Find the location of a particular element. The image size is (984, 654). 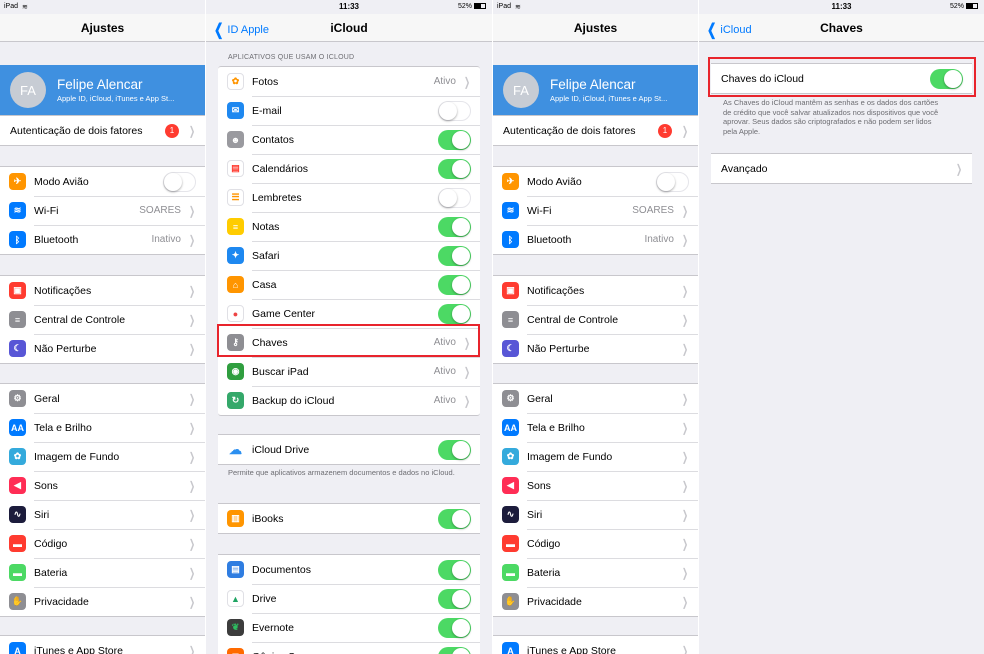

list-item-label: Fotos is located at coordinates (265, 81).